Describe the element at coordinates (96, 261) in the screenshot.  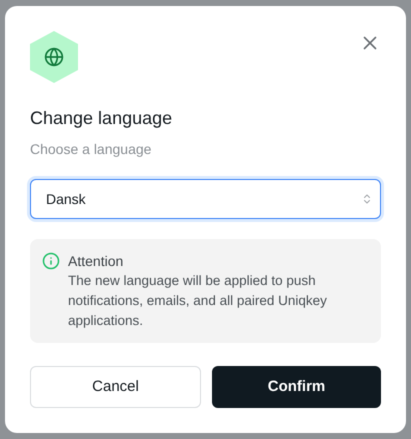
I see `notice-title: Attention` at that location.